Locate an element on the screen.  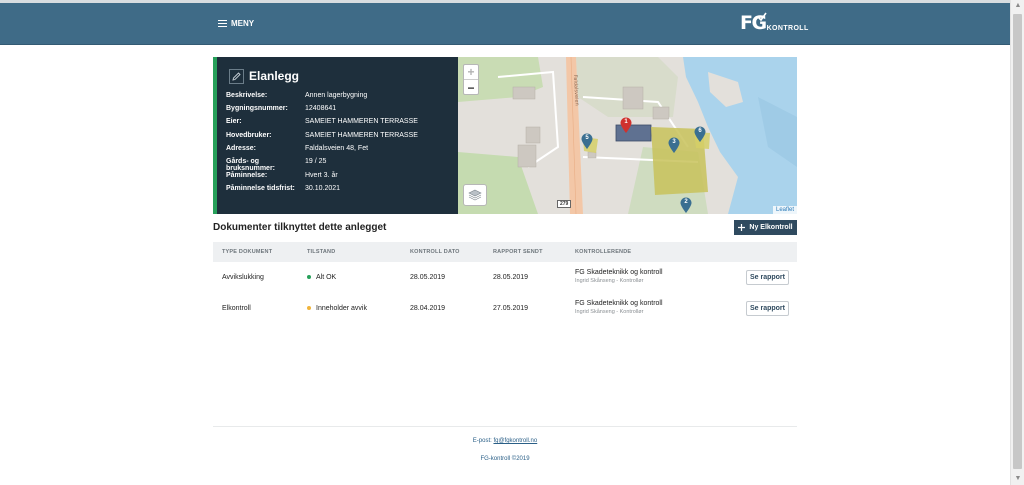
marker-label: 6 is located at coordinates (700, 131).